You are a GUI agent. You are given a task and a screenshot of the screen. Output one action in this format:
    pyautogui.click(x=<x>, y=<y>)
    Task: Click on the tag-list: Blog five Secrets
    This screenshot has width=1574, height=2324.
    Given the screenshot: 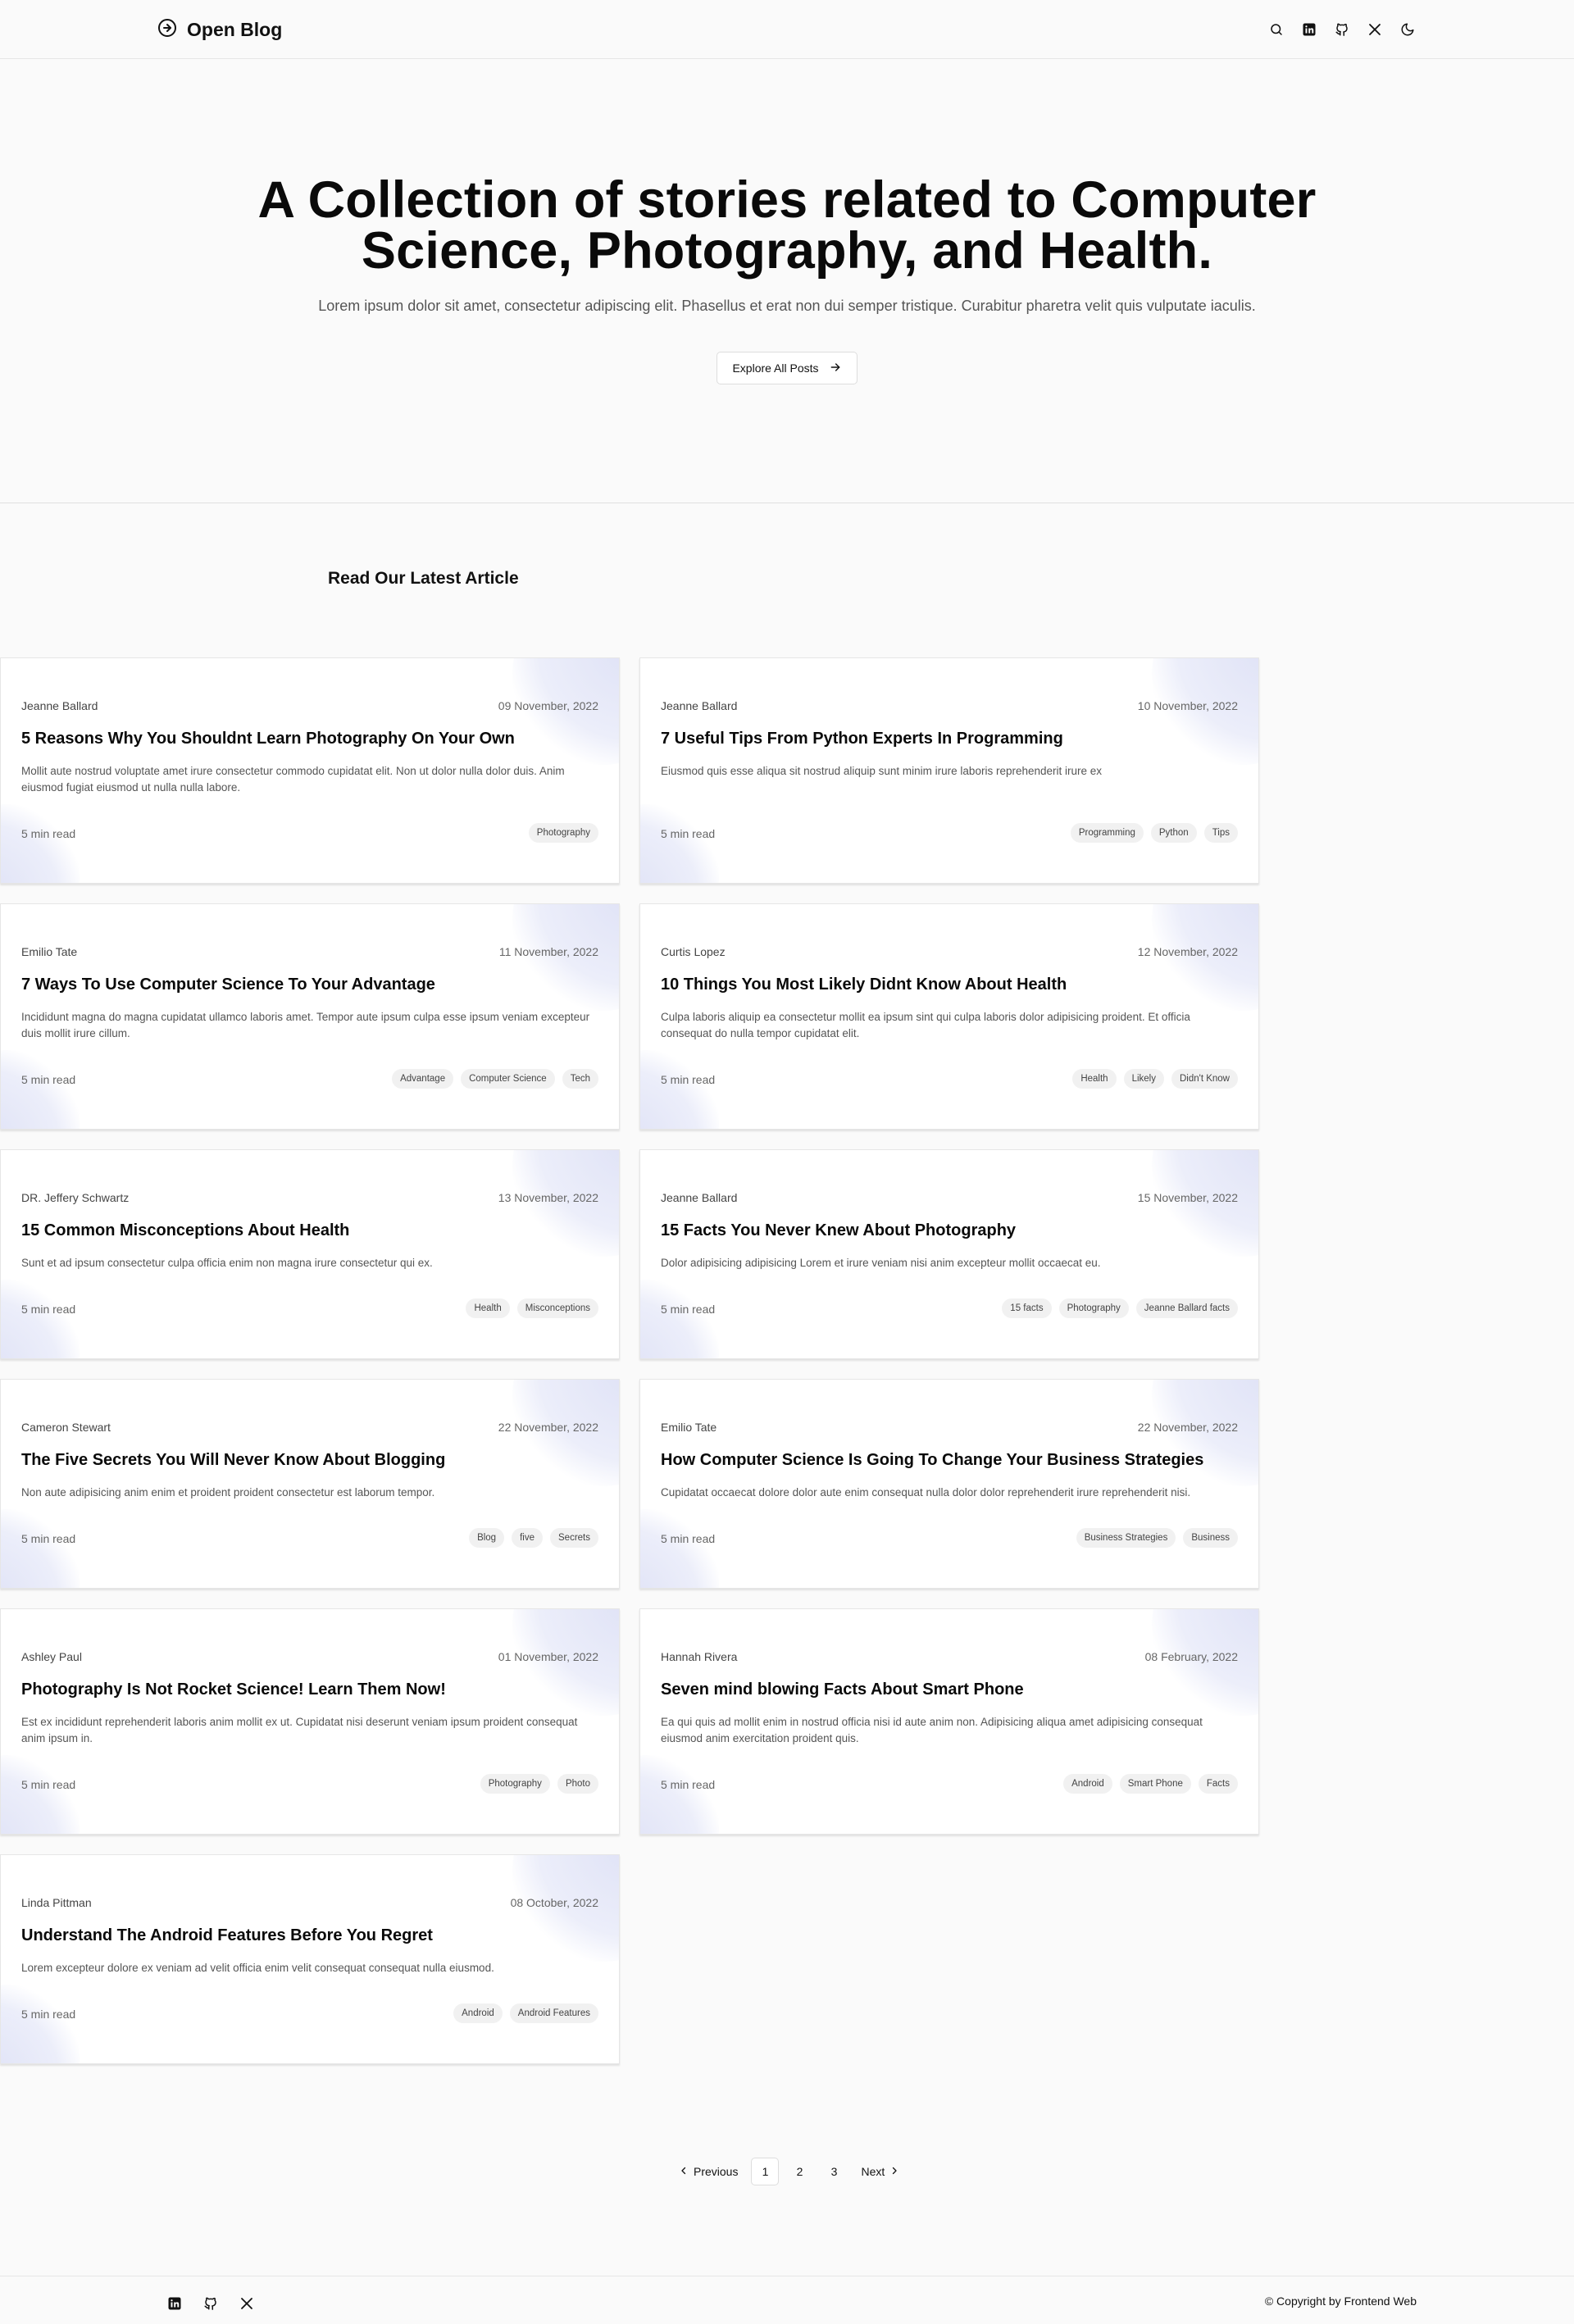 What is the action you would take?
    pyautogui.click(x=533, y=1538)
    